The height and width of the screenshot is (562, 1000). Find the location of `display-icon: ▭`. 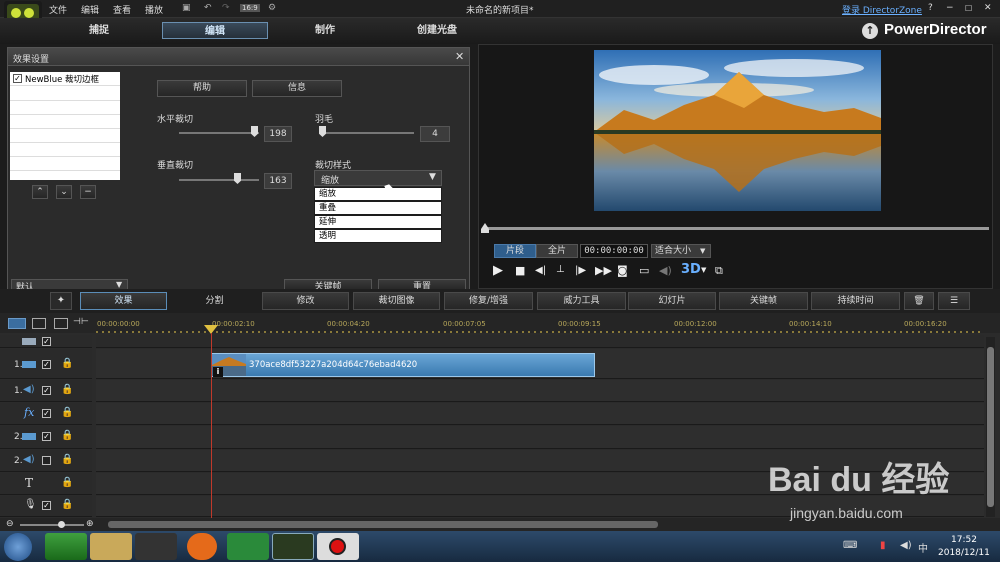

display-icon: ▭ is located at coordinates (644, 270).